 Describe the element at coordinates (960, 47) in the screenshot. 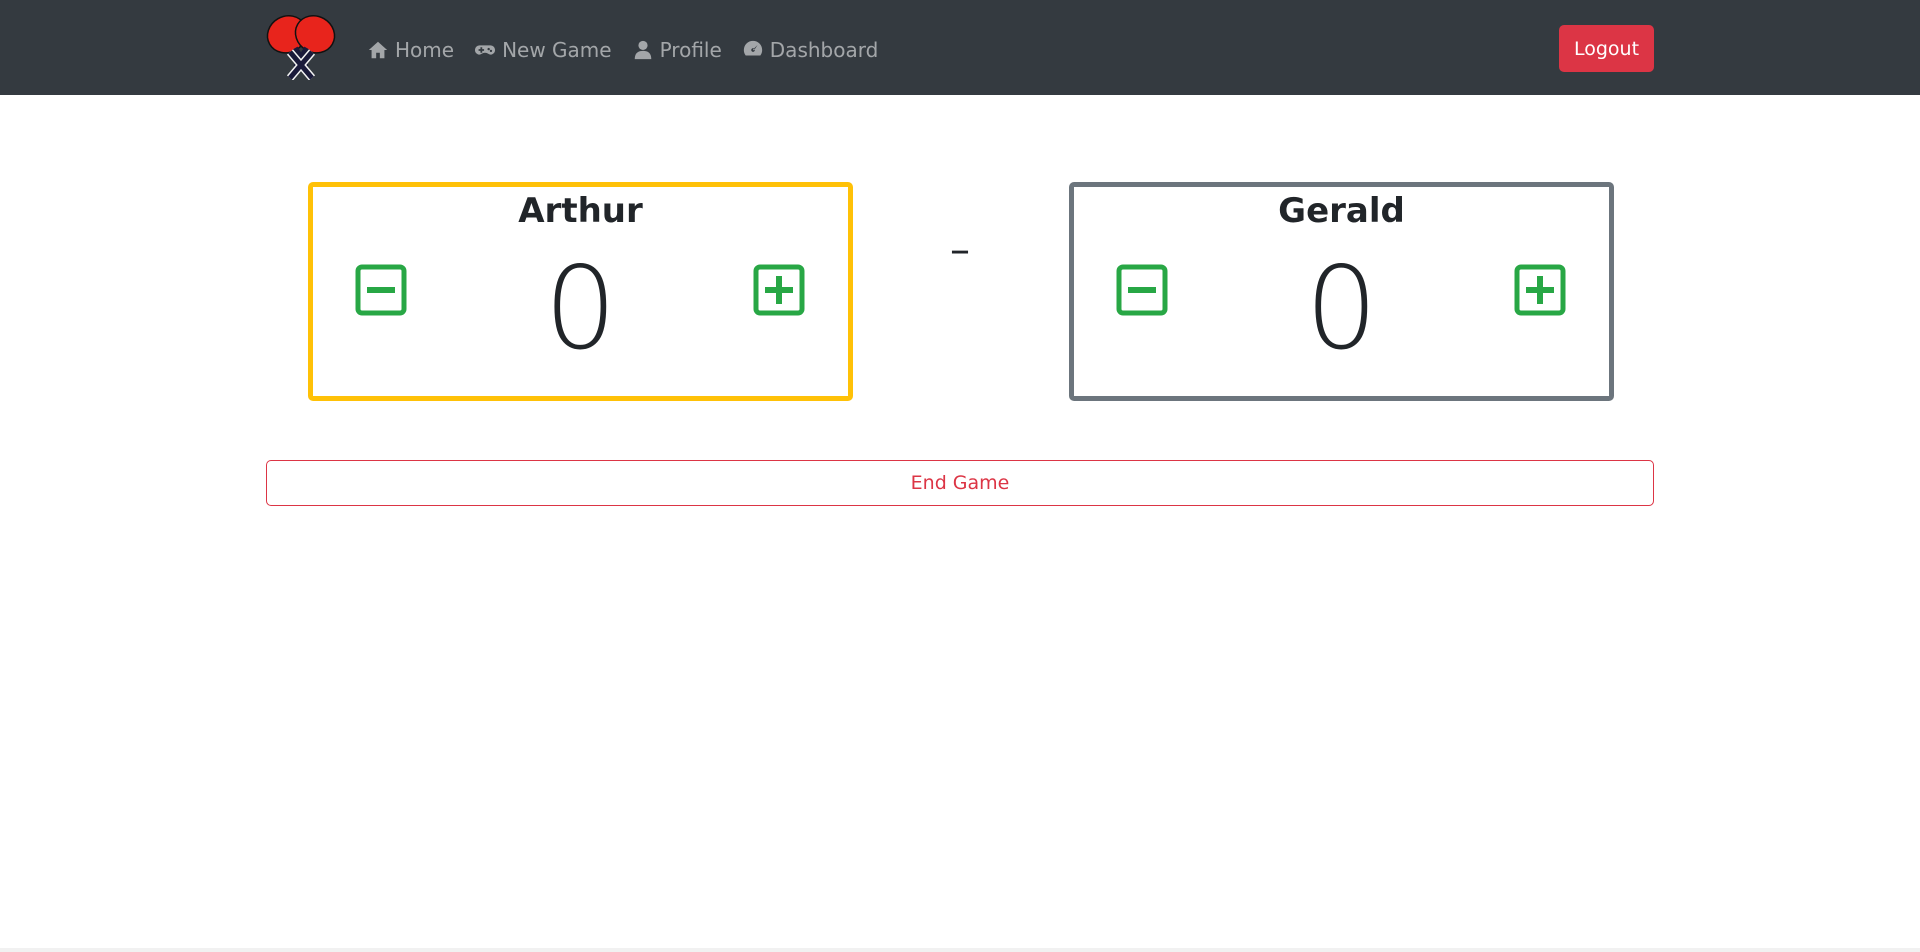

I see `top-navbar: Home New Game Profile Dashboard Logout` at that location.